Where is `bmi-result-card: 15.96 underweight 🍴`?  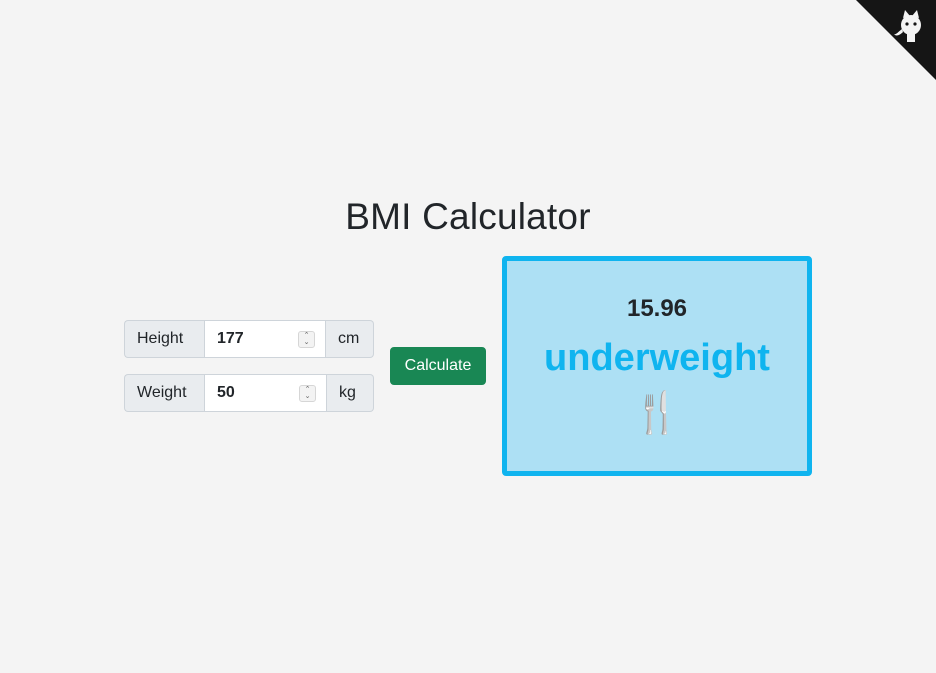 bmi-result-card: 15.96 underweight 🍴 is located at coordinates (657, 366).